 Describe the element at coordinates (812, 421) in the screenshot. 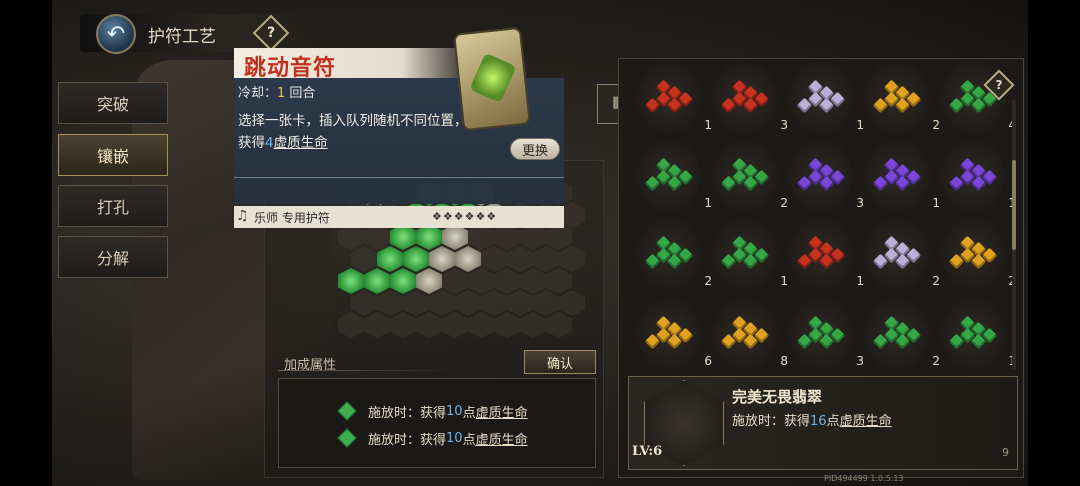

I see `gem-effect: 施放时：获得16点虚质生命` at that location.